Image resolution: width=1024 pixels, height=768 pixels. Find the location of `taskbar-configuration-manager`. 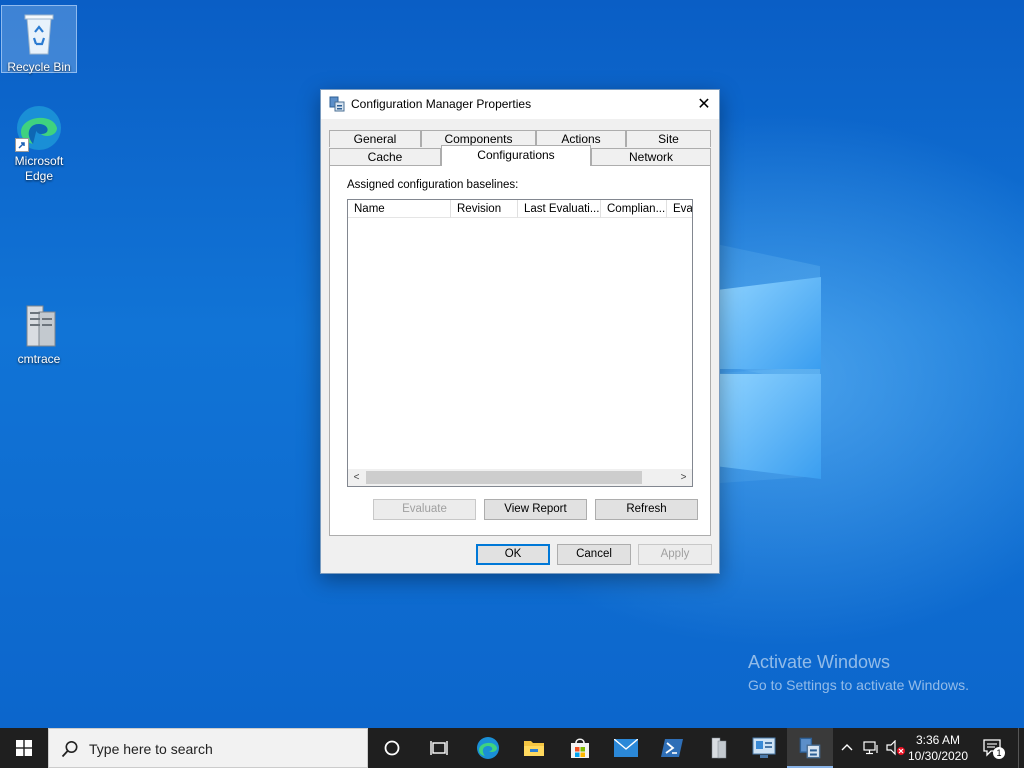

taskbar-configuration-manager is located at coordinates (810, 748).